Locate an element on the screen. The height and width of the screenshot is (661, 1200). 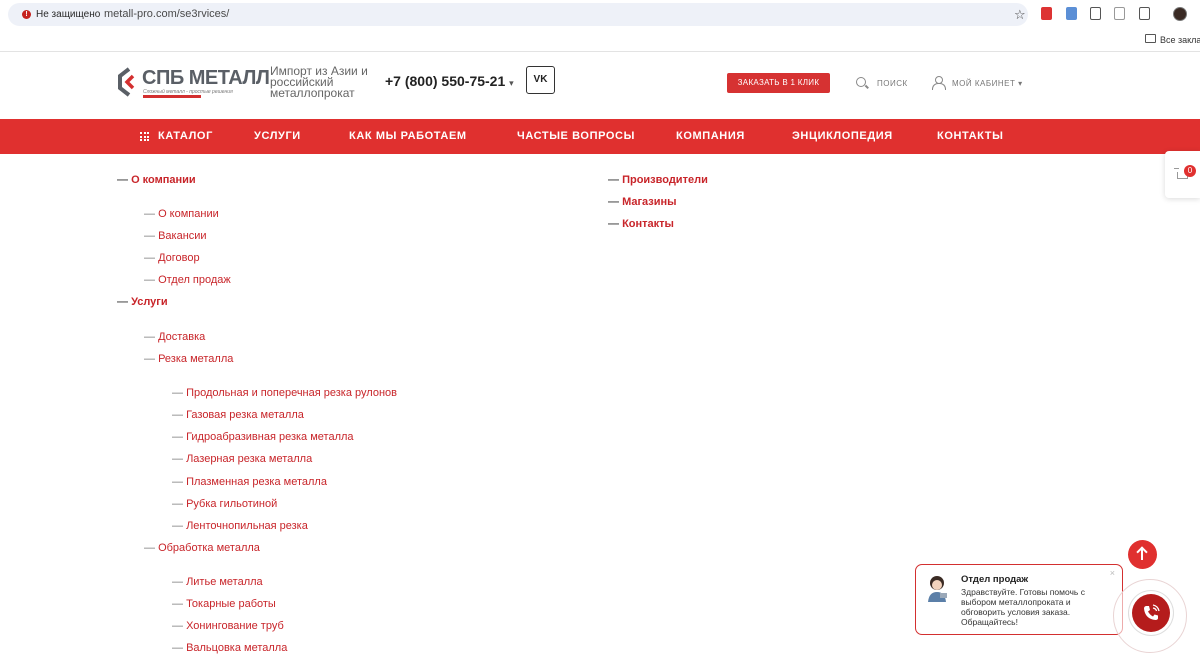
sitemap-item: — Услуги is located at coordinates (142, 302).